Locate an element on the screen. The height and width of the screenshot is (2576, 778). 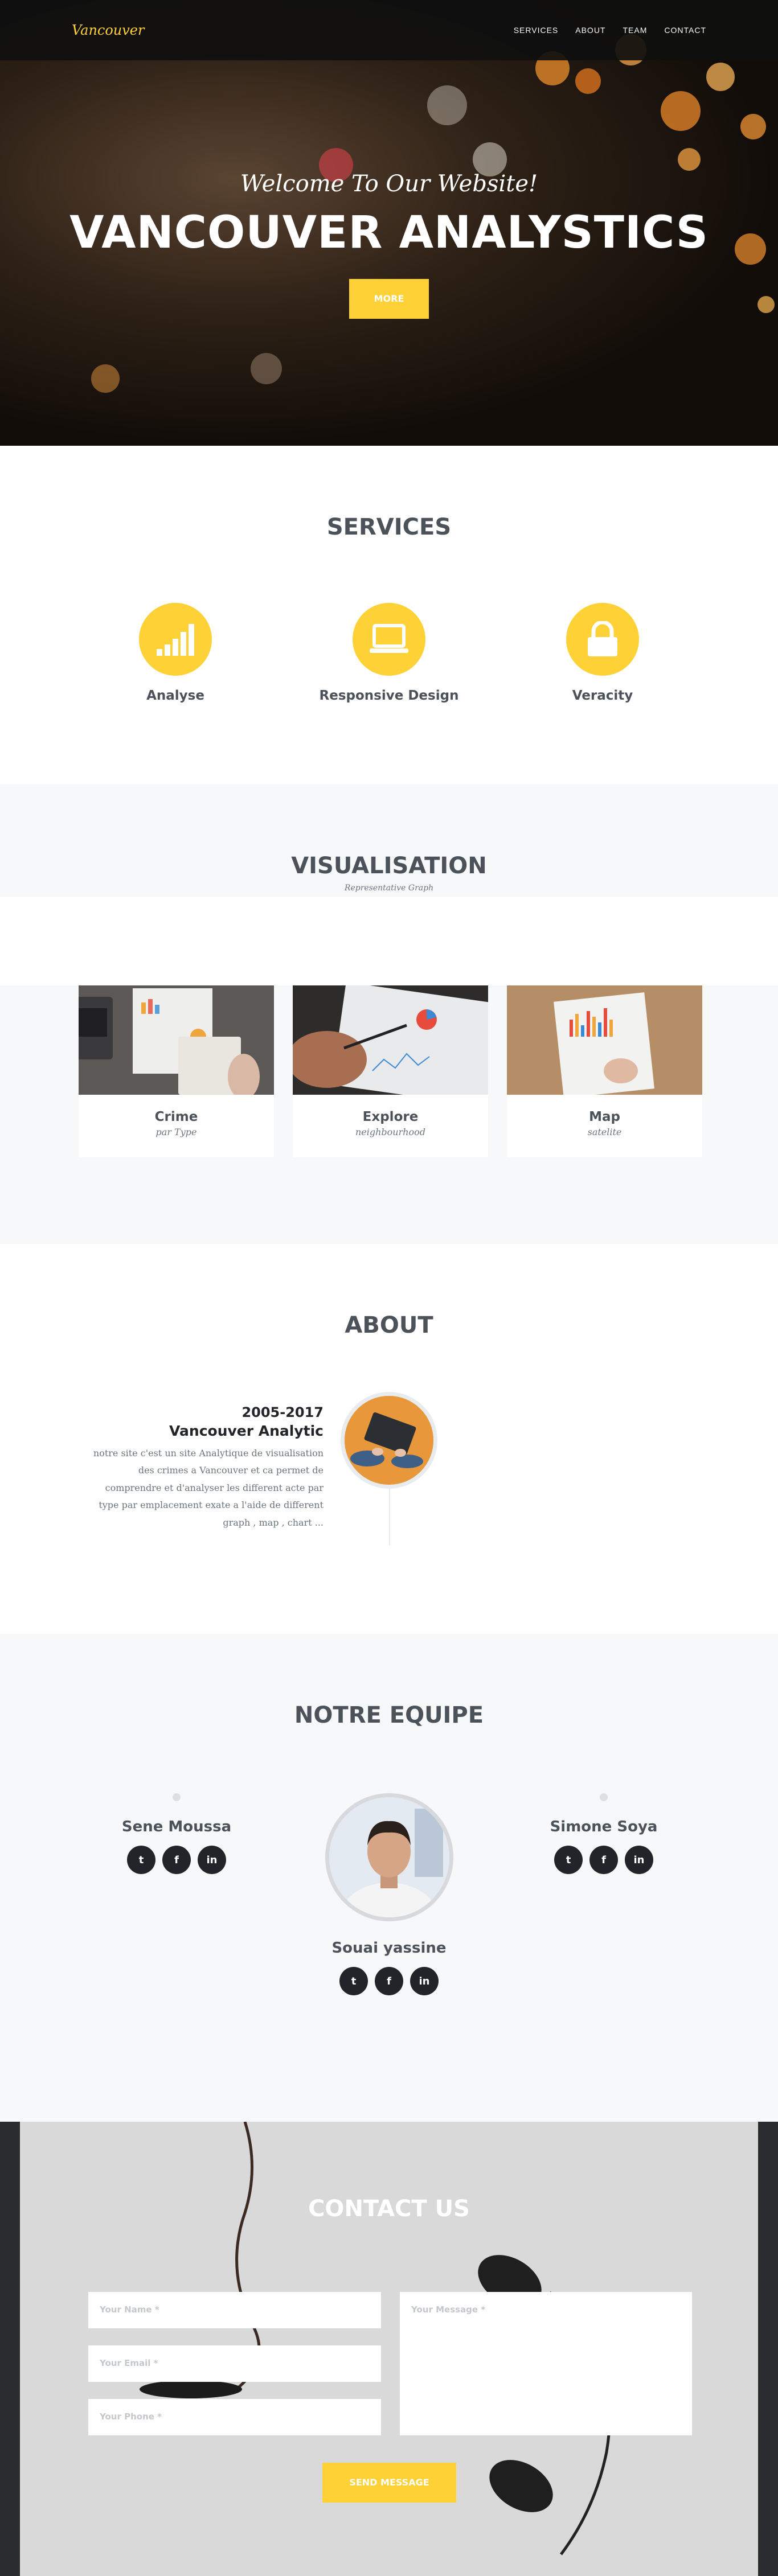
about-title: ABOUT is located at coordinates (389, 1325).